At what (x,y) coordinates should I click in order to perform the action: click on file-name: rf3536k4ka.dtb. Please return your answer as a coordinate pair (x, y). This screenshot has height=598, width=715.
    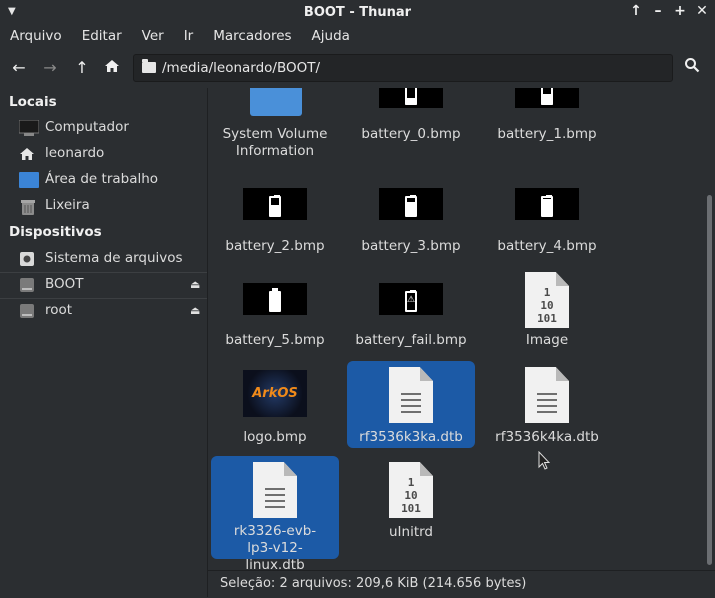
    Looking at the image, I should click on (547, 437).